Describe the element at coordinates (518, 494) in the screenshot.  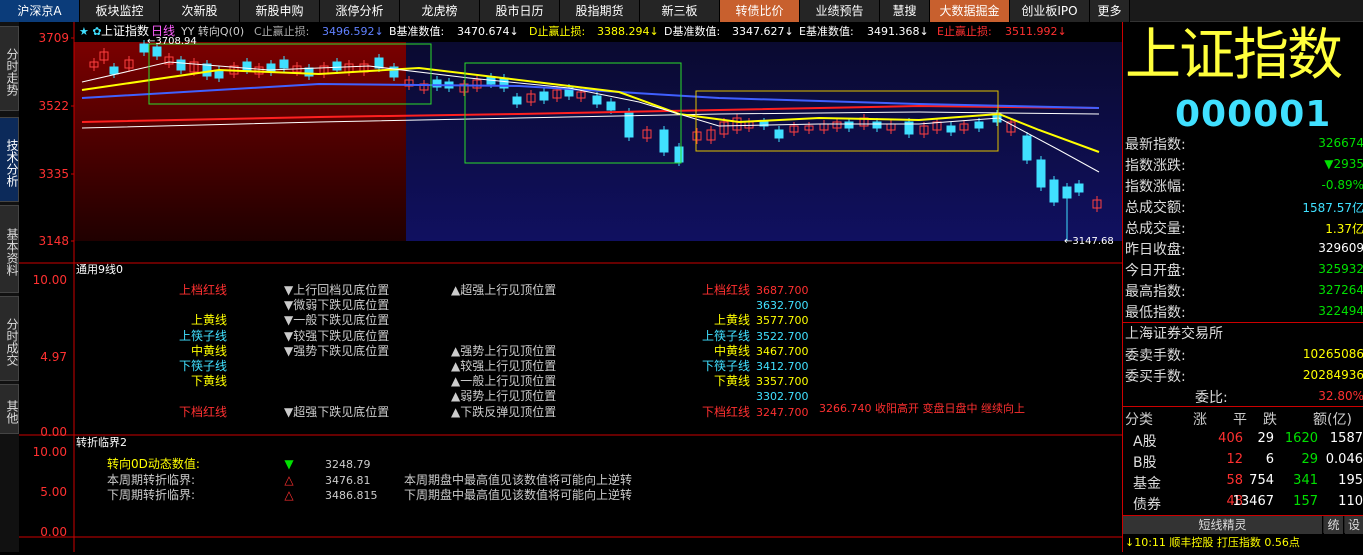
I see `panel3-row-desc: 下周期盘中最高值见该数值将可能向上逆转` at that location.